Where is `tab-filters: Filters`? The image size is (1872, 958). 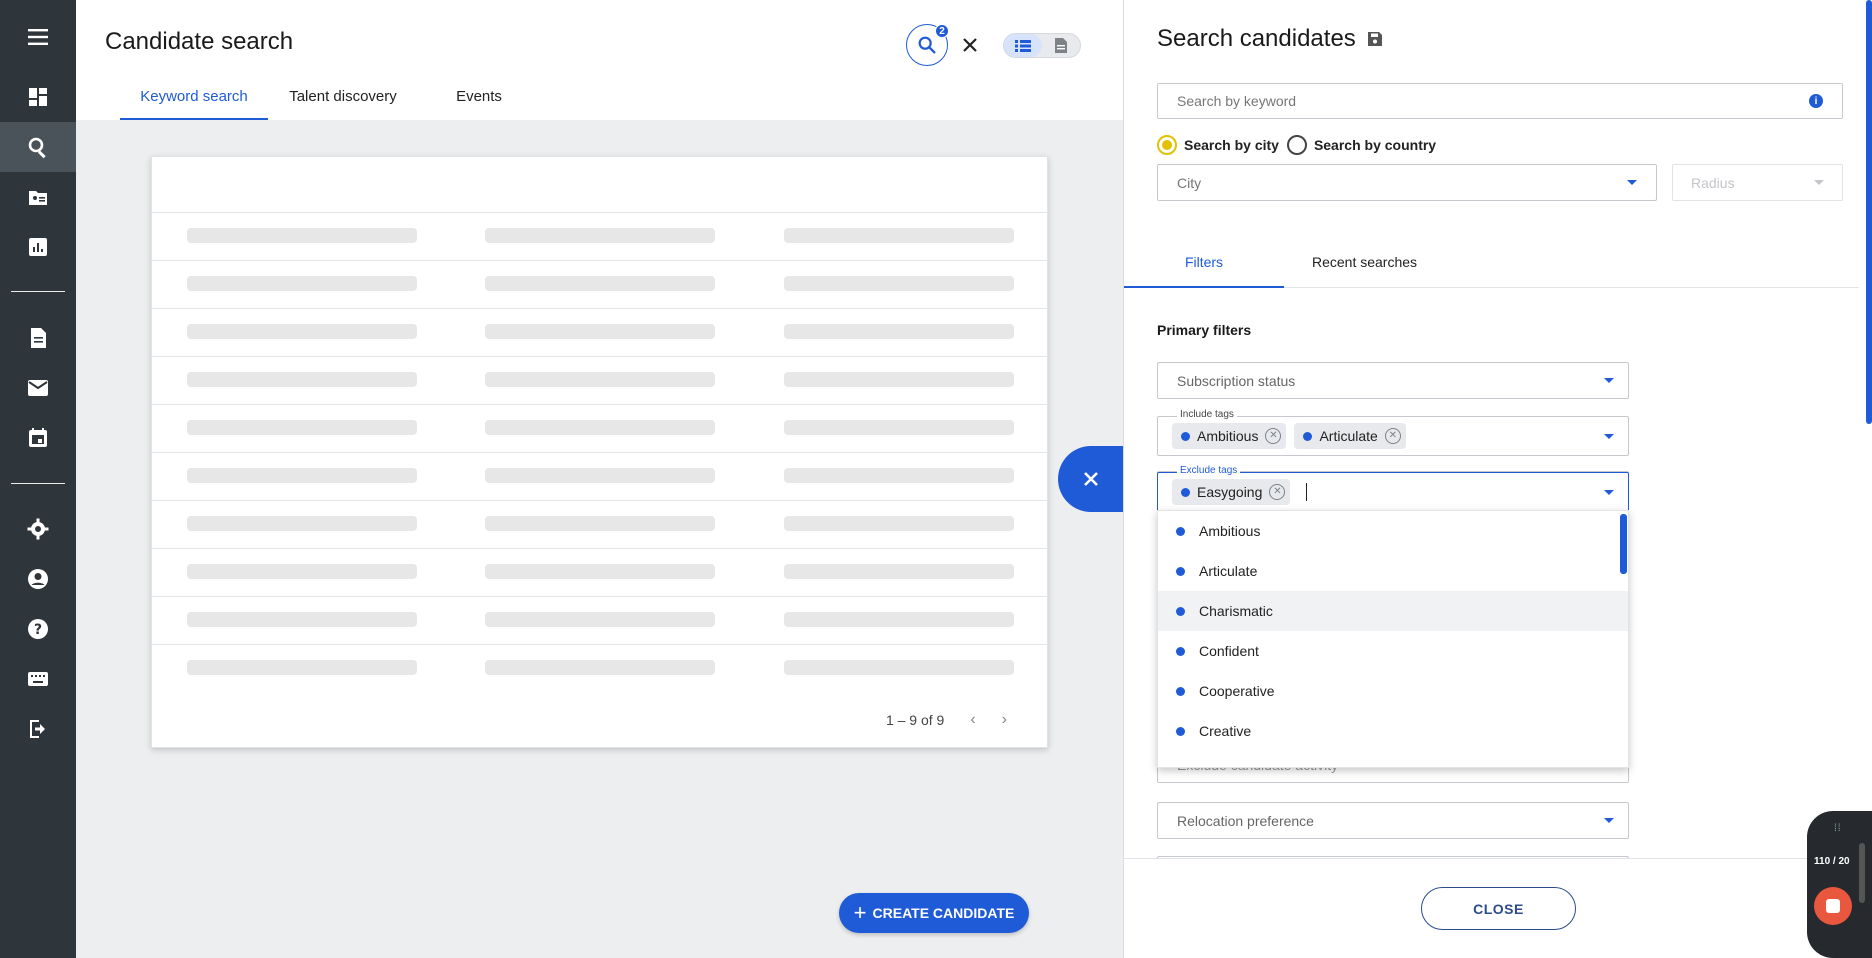
tab-filters: Filters is located at coordinates (1204, 267).